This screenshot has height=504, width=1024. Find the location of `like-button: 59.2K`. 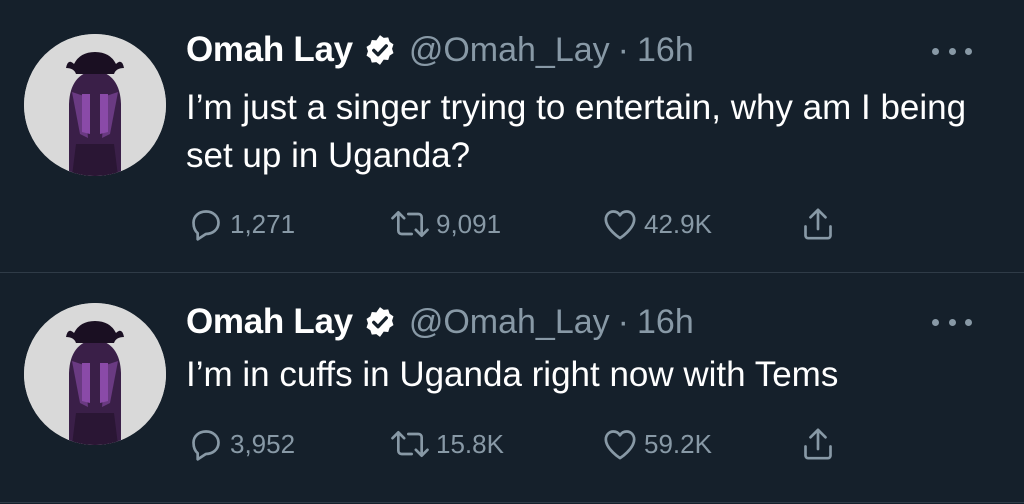

like-button: 59.2K is located at coordinates (656, 444).